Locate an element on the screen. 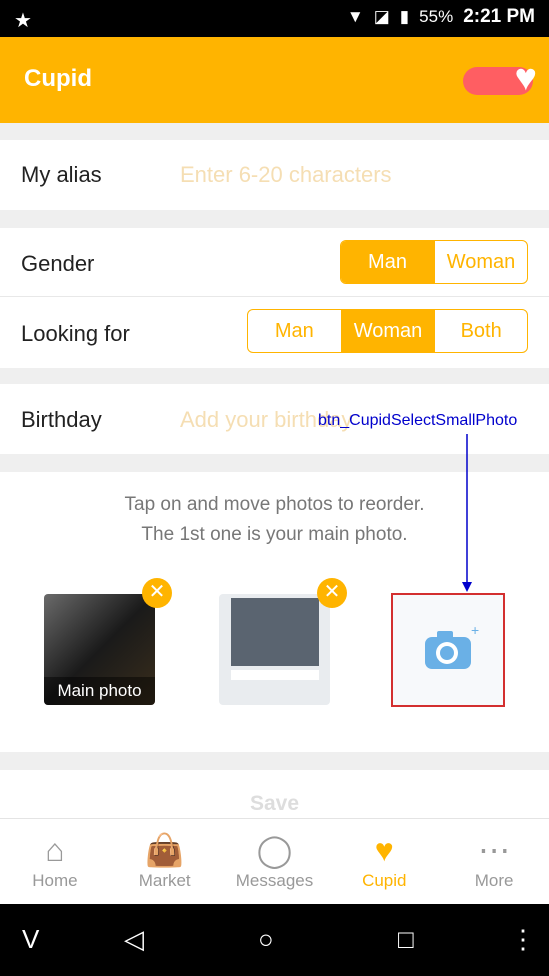 This screenshot has height=976, width=549. tab-label: Market is located at coordinates (164, 880).